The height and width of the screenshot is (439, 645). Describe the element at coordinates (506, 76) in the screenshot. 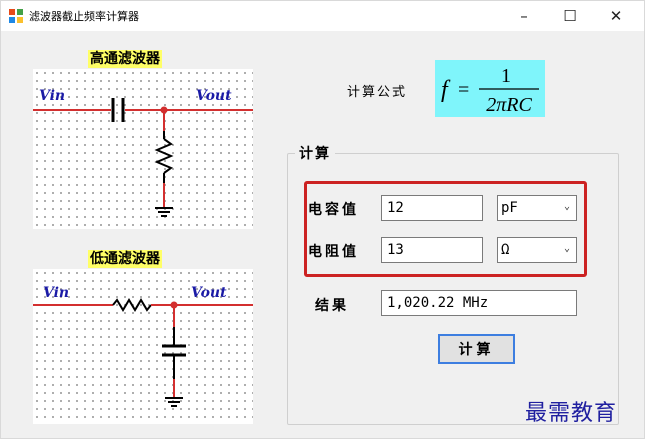

I see `formula-numerator: 1` at that location.